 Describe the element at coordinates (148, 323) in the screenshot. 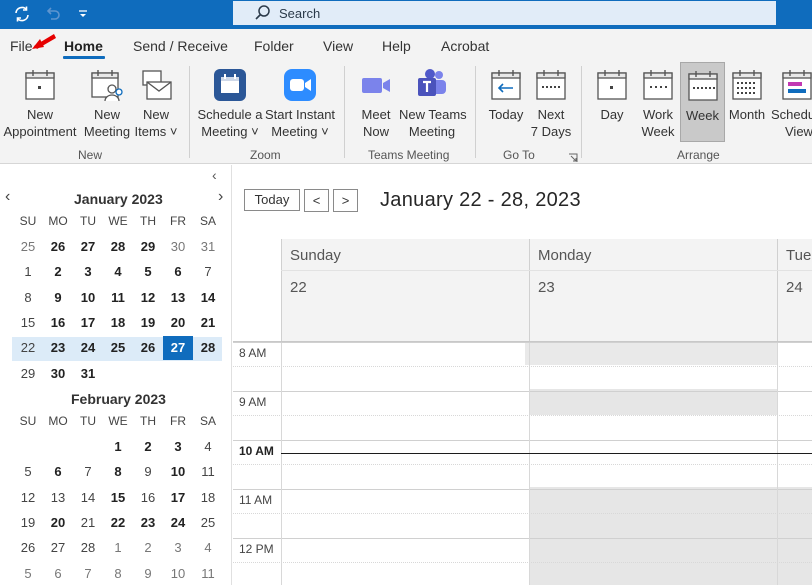

I see `calendar-day: 19` at that location.